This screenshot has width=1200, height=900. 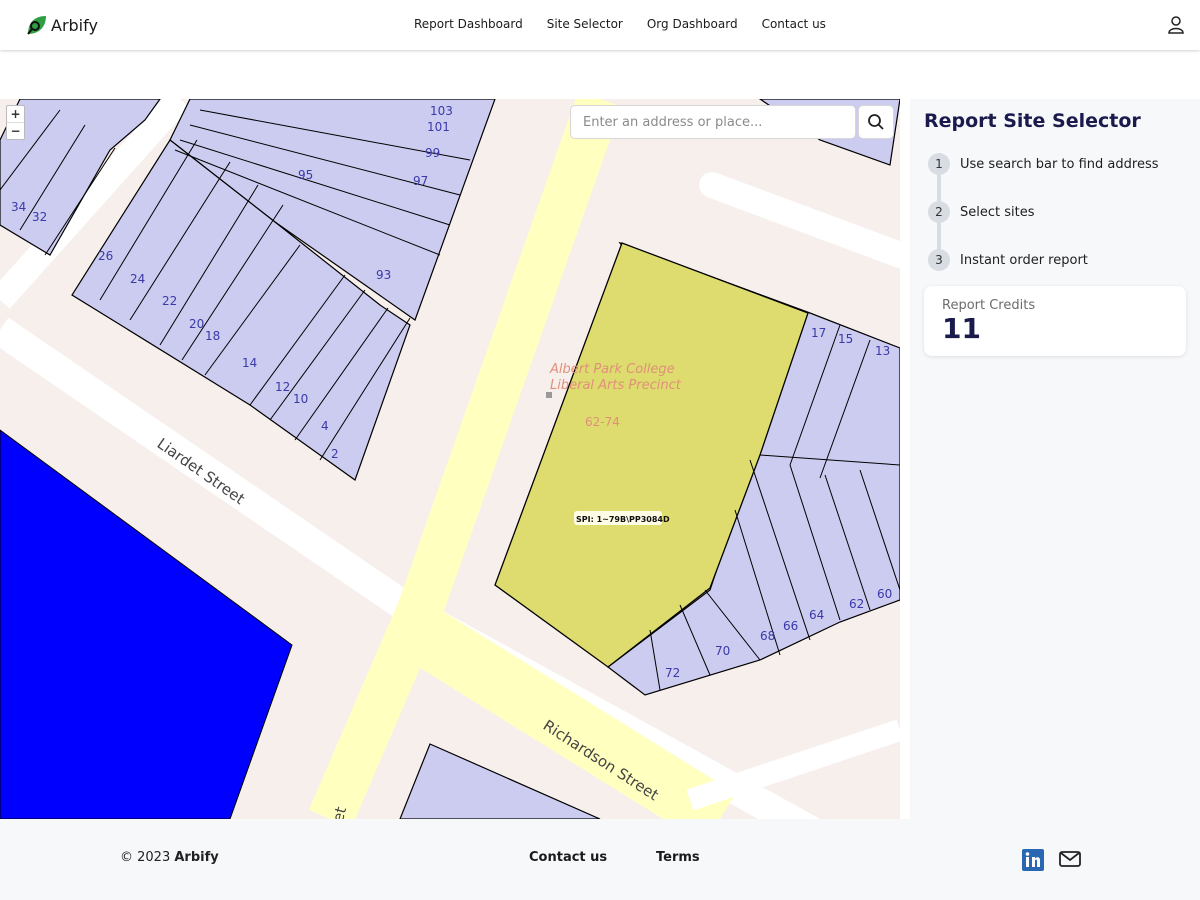 I want to click on leaf-logo-icon, so click(x=36, y=25).